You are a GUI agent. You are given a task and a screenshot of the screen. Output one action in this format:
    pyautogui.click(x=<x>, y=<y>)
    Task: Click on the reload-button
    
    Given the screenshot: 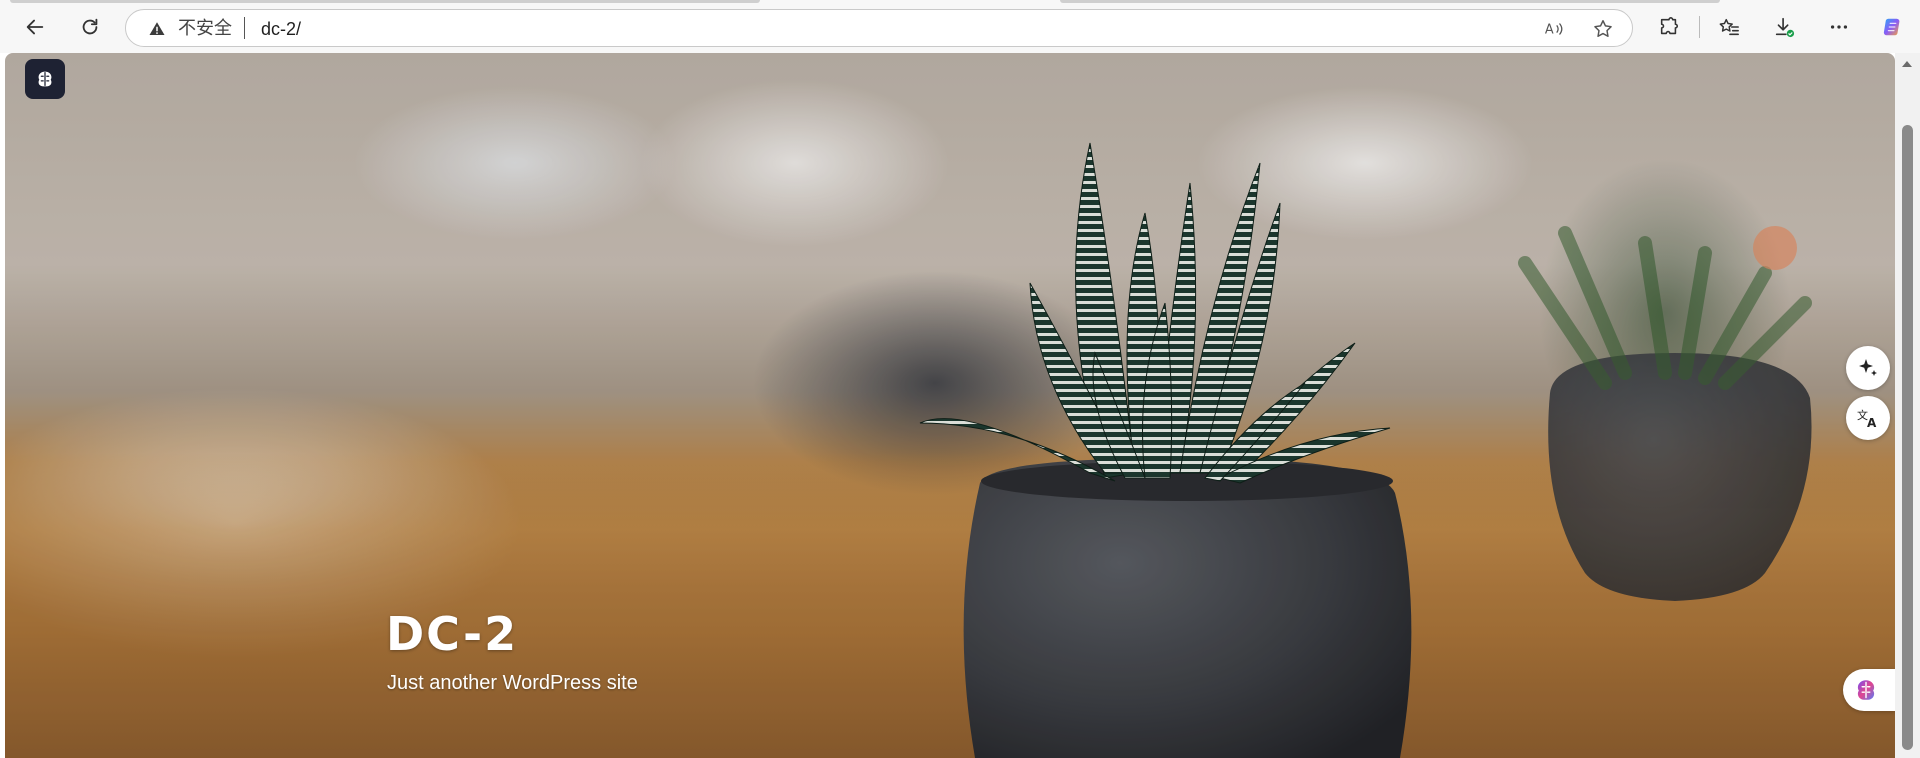 What is the action you would take?
    pyautogui.click(x=90, y=27)
    